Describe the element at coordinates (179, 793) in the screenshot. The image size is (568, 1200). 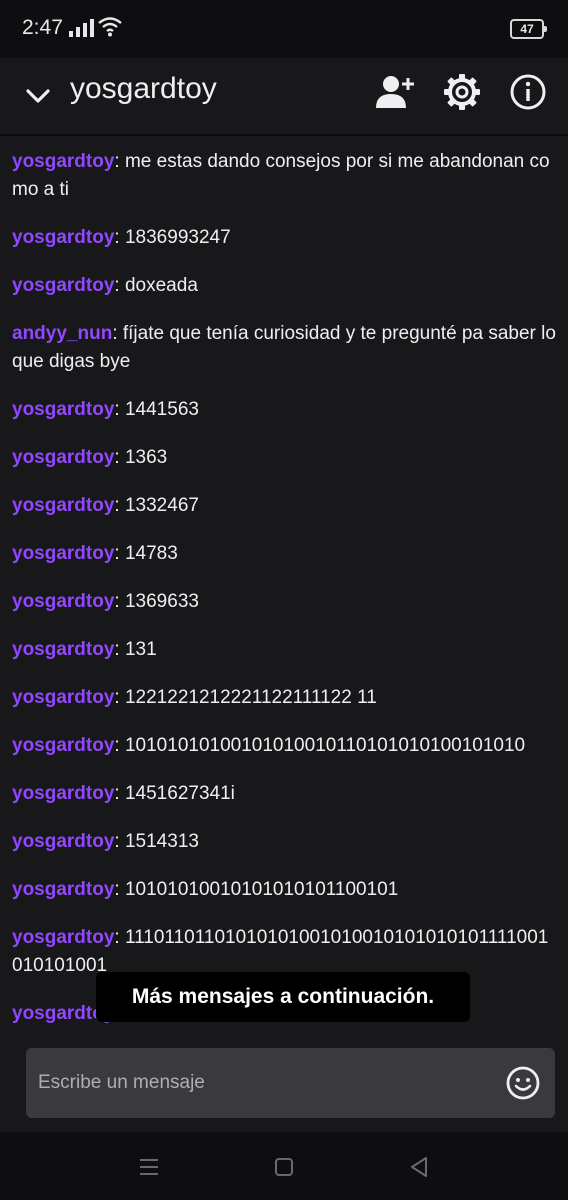
I see `chat-text: 1451627341i` at that location.